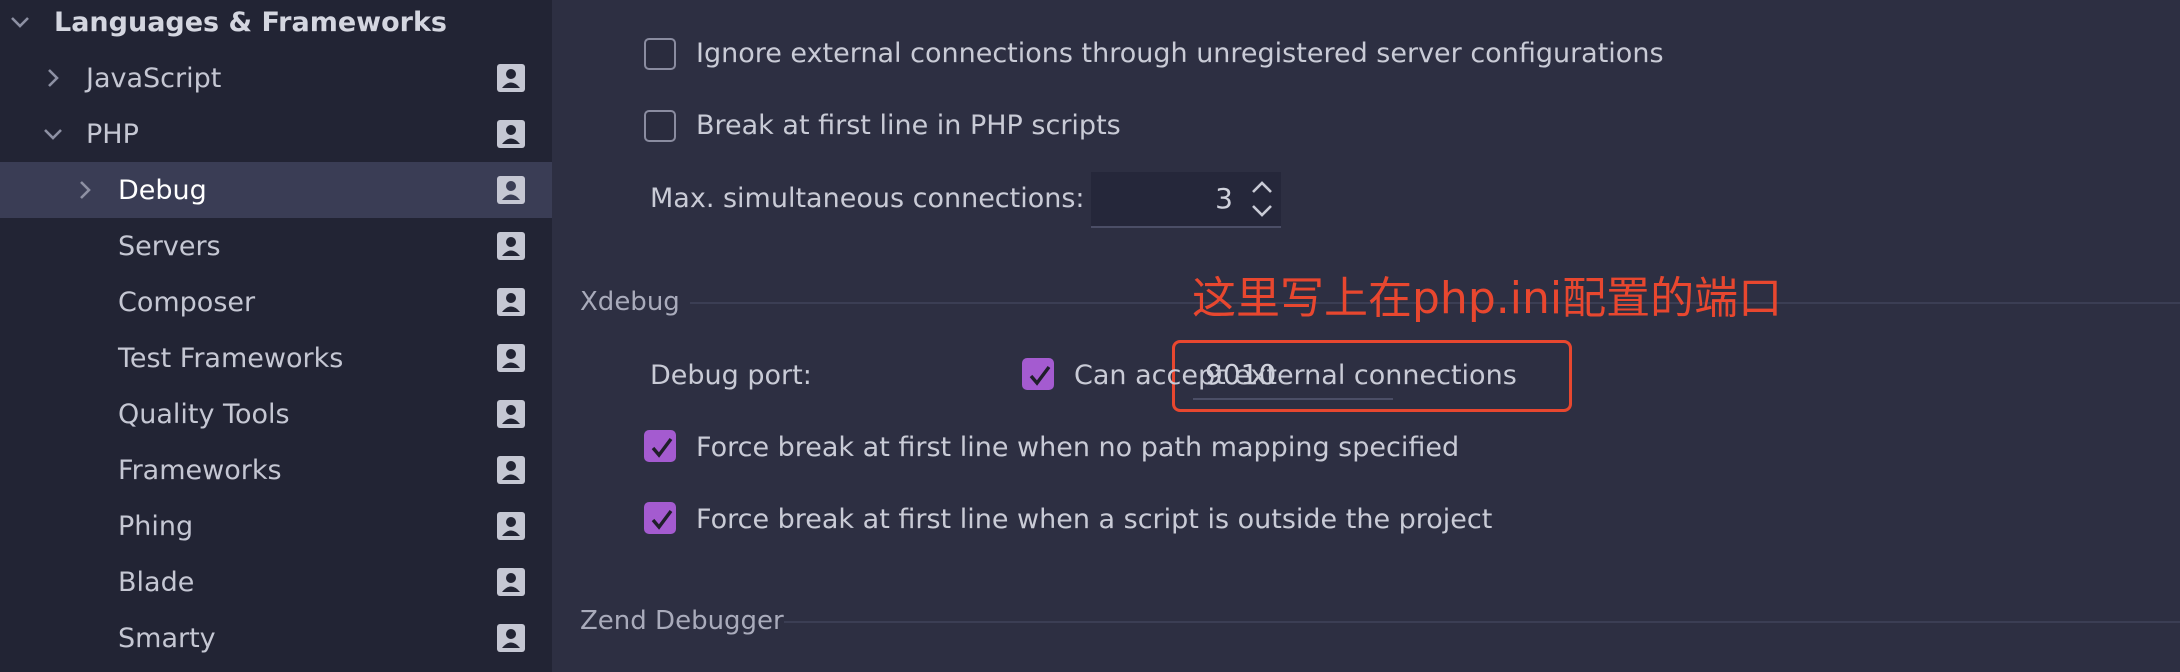 The image size is (2180, 672). What do you see at coordinates (169, 246) in the screenshot?
I see `sidebar-item-label: Servers` at bounding box center [169, 246].